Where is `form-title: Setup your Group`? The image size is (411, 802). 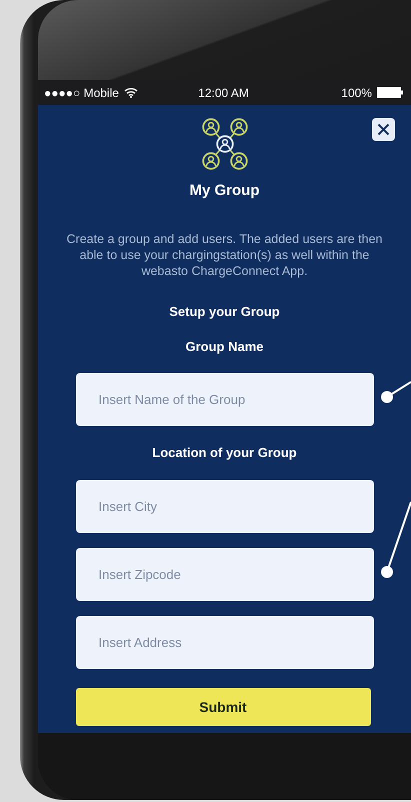 form-title: Setup your Group is located at coordinates (224, 311).